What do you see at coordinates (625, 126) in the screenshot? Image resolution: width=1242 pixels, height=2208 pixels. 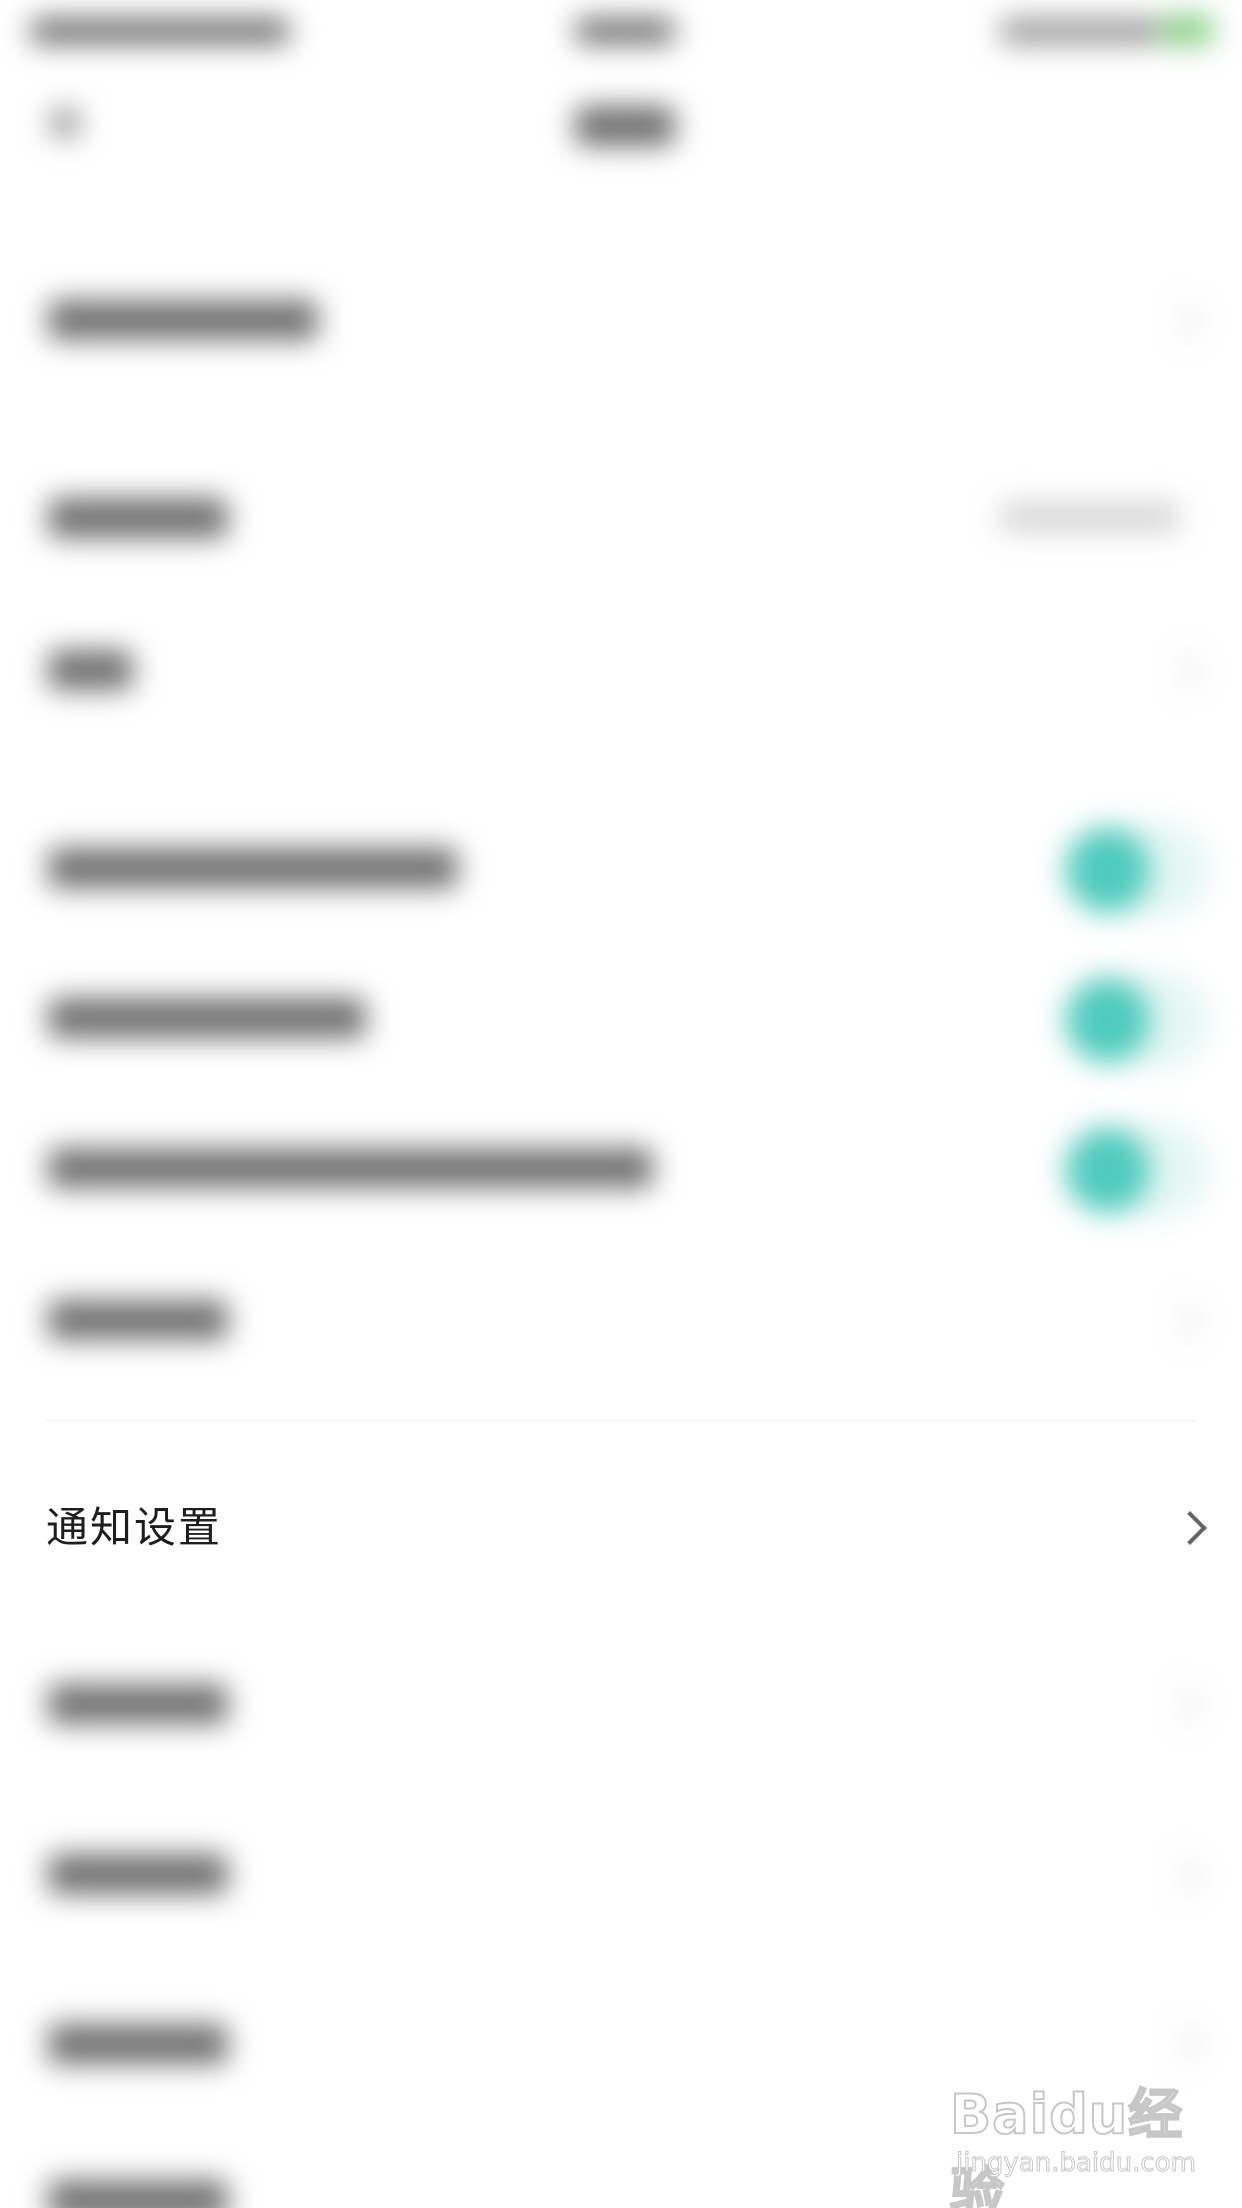 I see `nav-title` at bounding box center [625, 126].